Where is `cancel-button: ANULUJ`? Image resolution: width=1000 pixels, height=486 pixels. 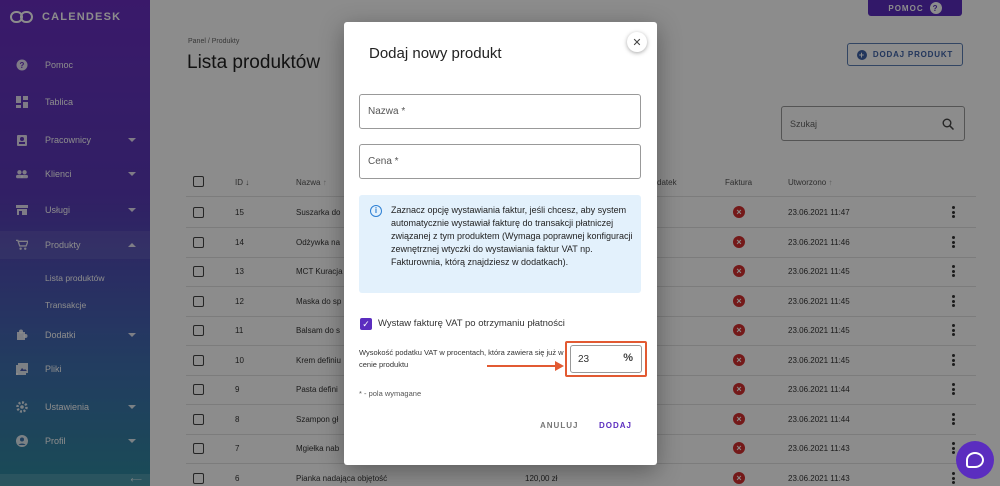 cancel-button: ANULUJ is located at coordinates (559, 425).